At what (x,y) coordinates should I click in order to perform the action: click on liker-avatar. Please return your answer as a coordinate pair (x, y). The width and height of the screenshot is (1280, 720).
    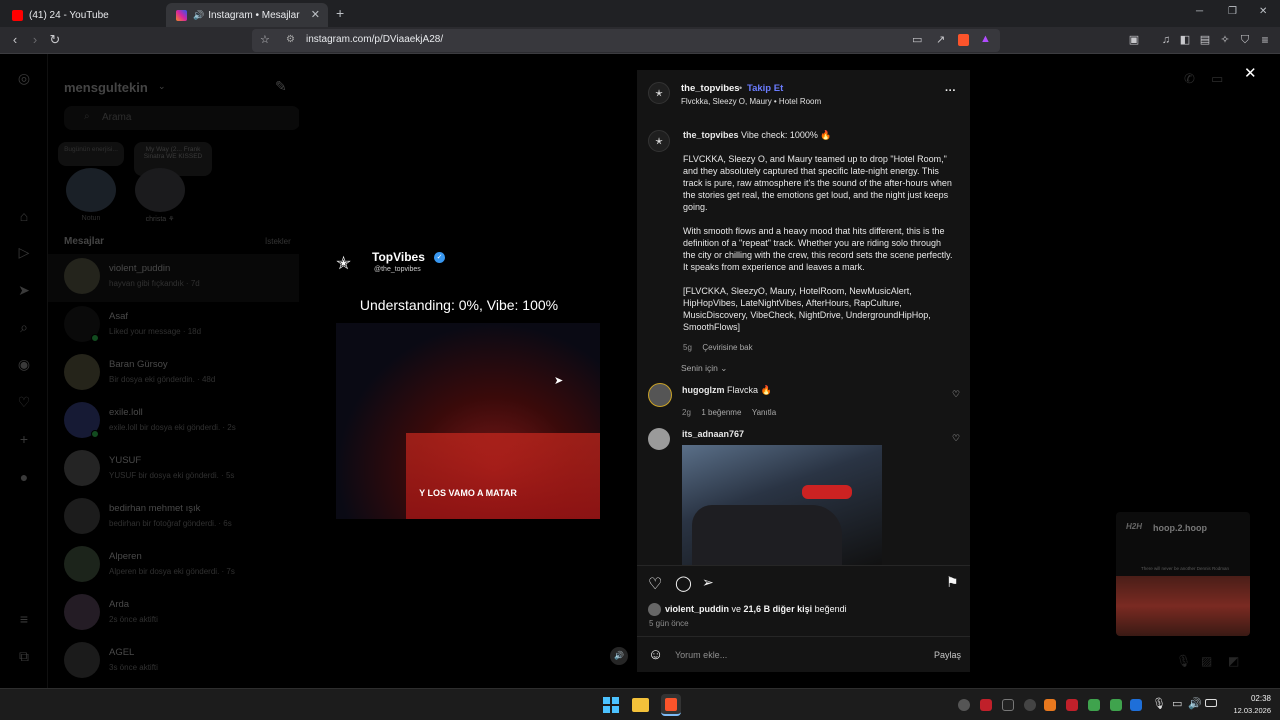
    Looking at the image, I should click on (654, 609).